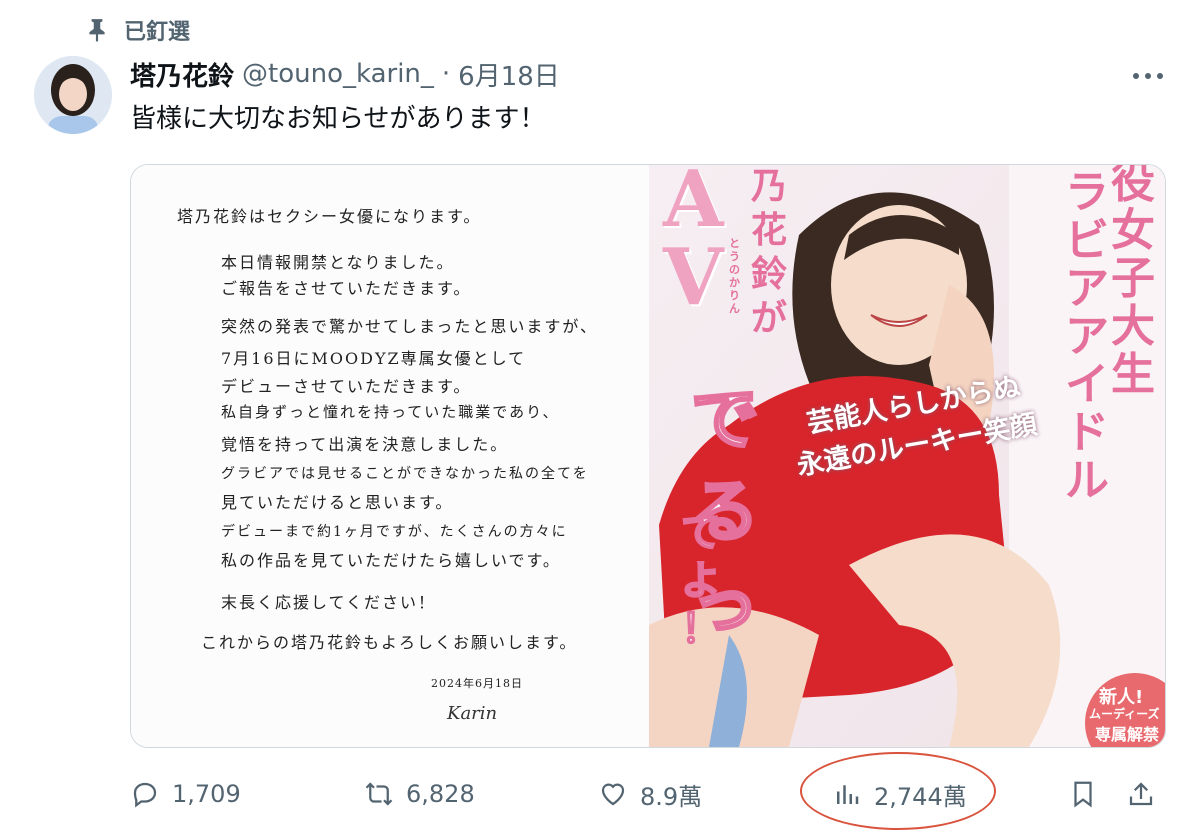 The height and width of the screenshot is (834, 1196). Describe the element at coordinates (1124, 714) in the screenshot. I see `cover-badge-line-2: ムーディーズ` at that location.